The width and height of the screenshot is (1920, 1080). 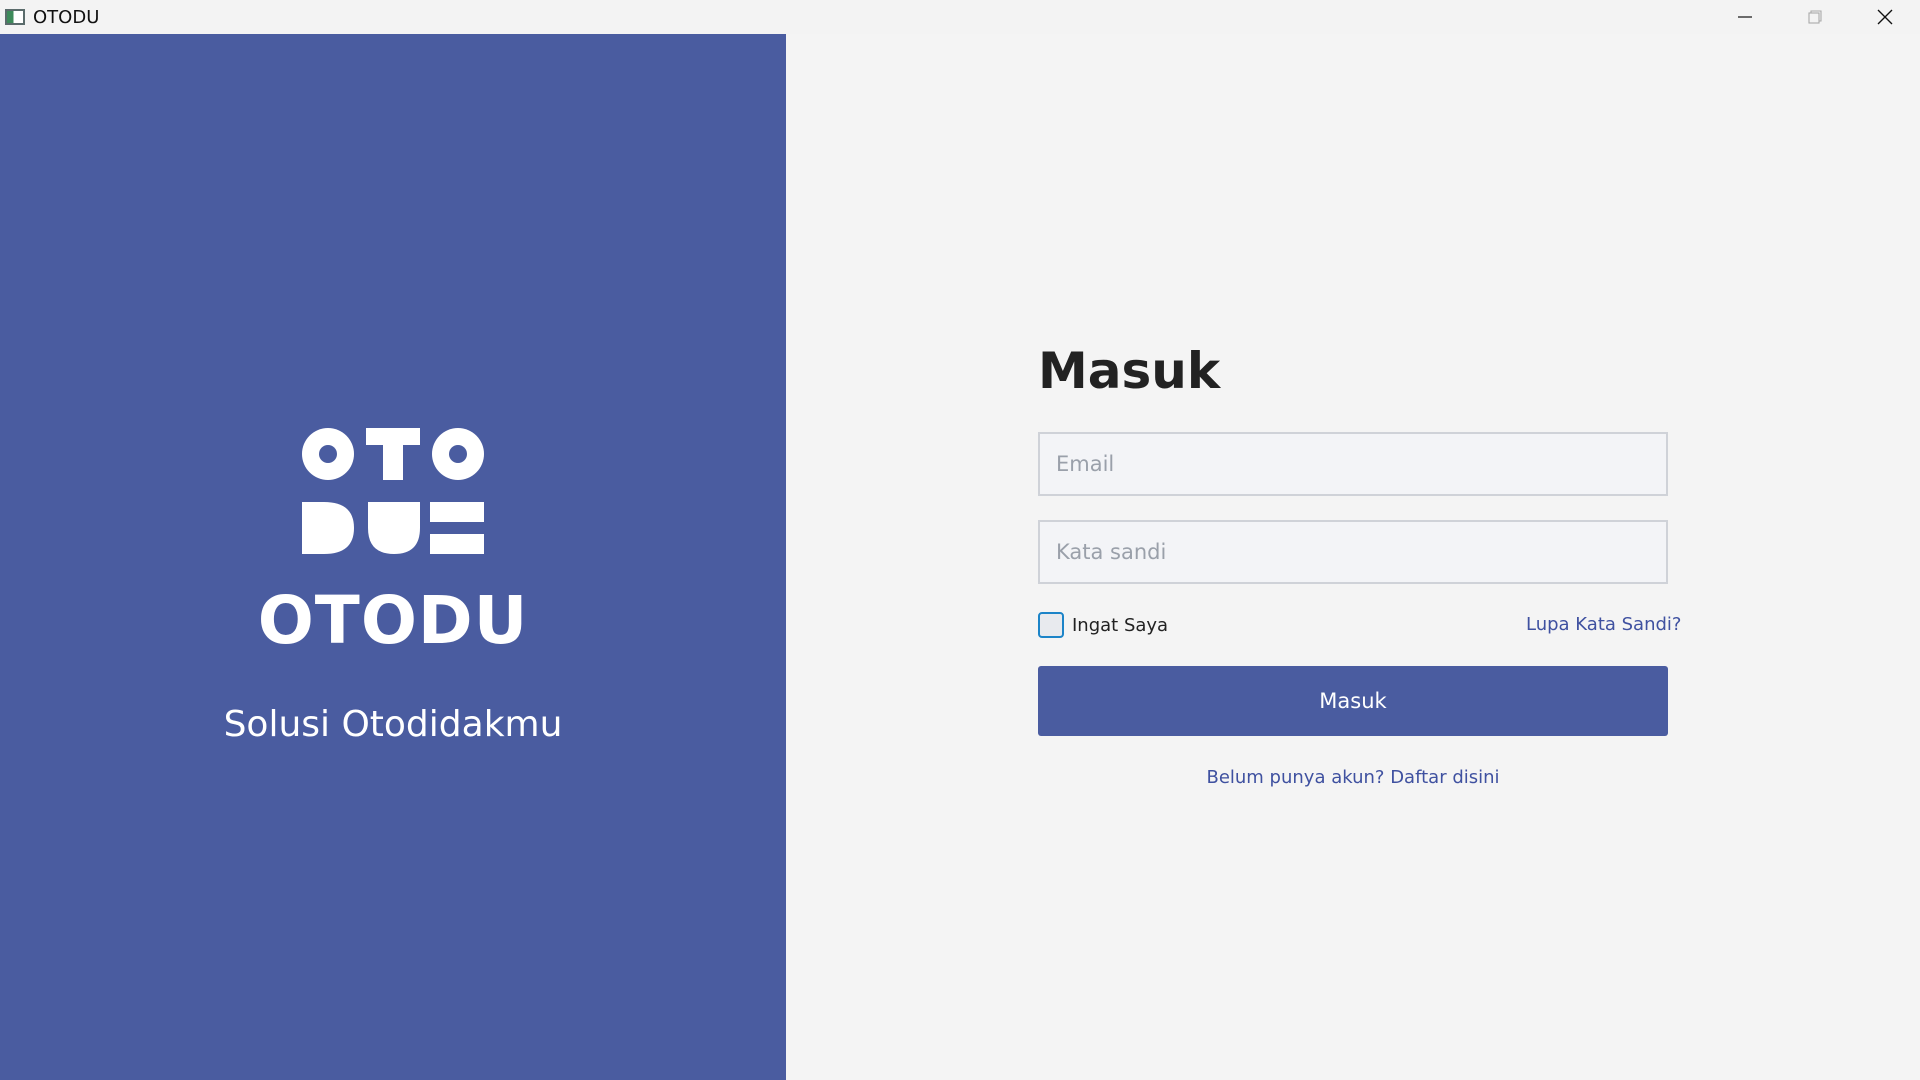 What do you see at coordinates (1353, 701) in the screenshot?
I see `login-button: Masuk` at bounding box center [1353, 701].